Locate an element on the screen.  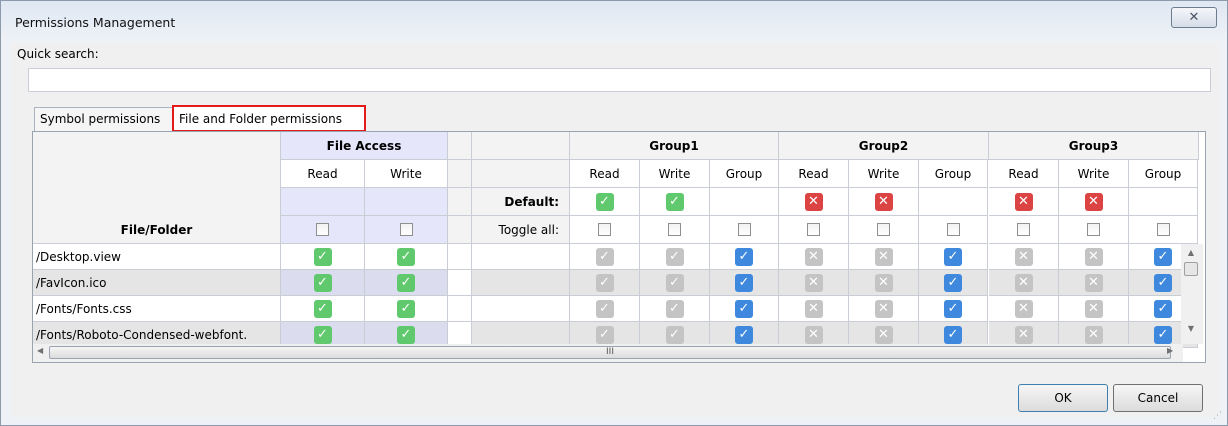
scroll-up-icon: ▲ is located at coordinates (1191, 255).